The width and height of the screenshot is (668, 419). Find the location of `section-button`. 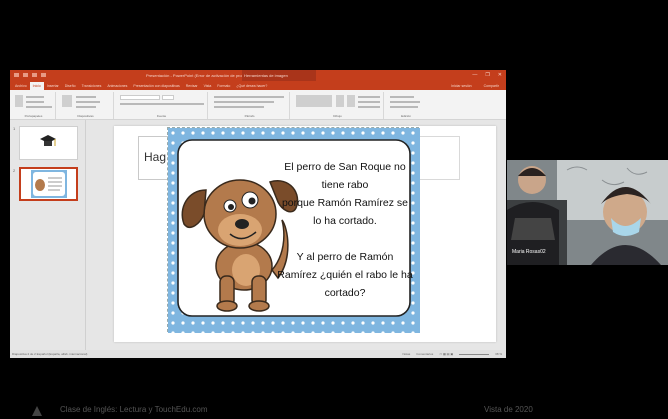

section-button is located at coordinates (86, 107).